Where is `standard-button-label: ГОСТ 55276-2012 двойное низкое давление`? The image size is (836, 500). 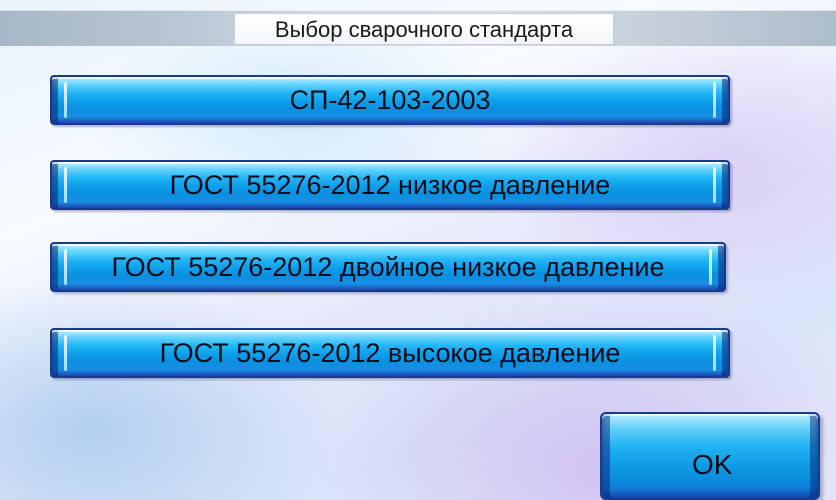
standard-button-label: ГОСТ 55276-2012 двойное низкое давление is located at coordinates (388, 266).